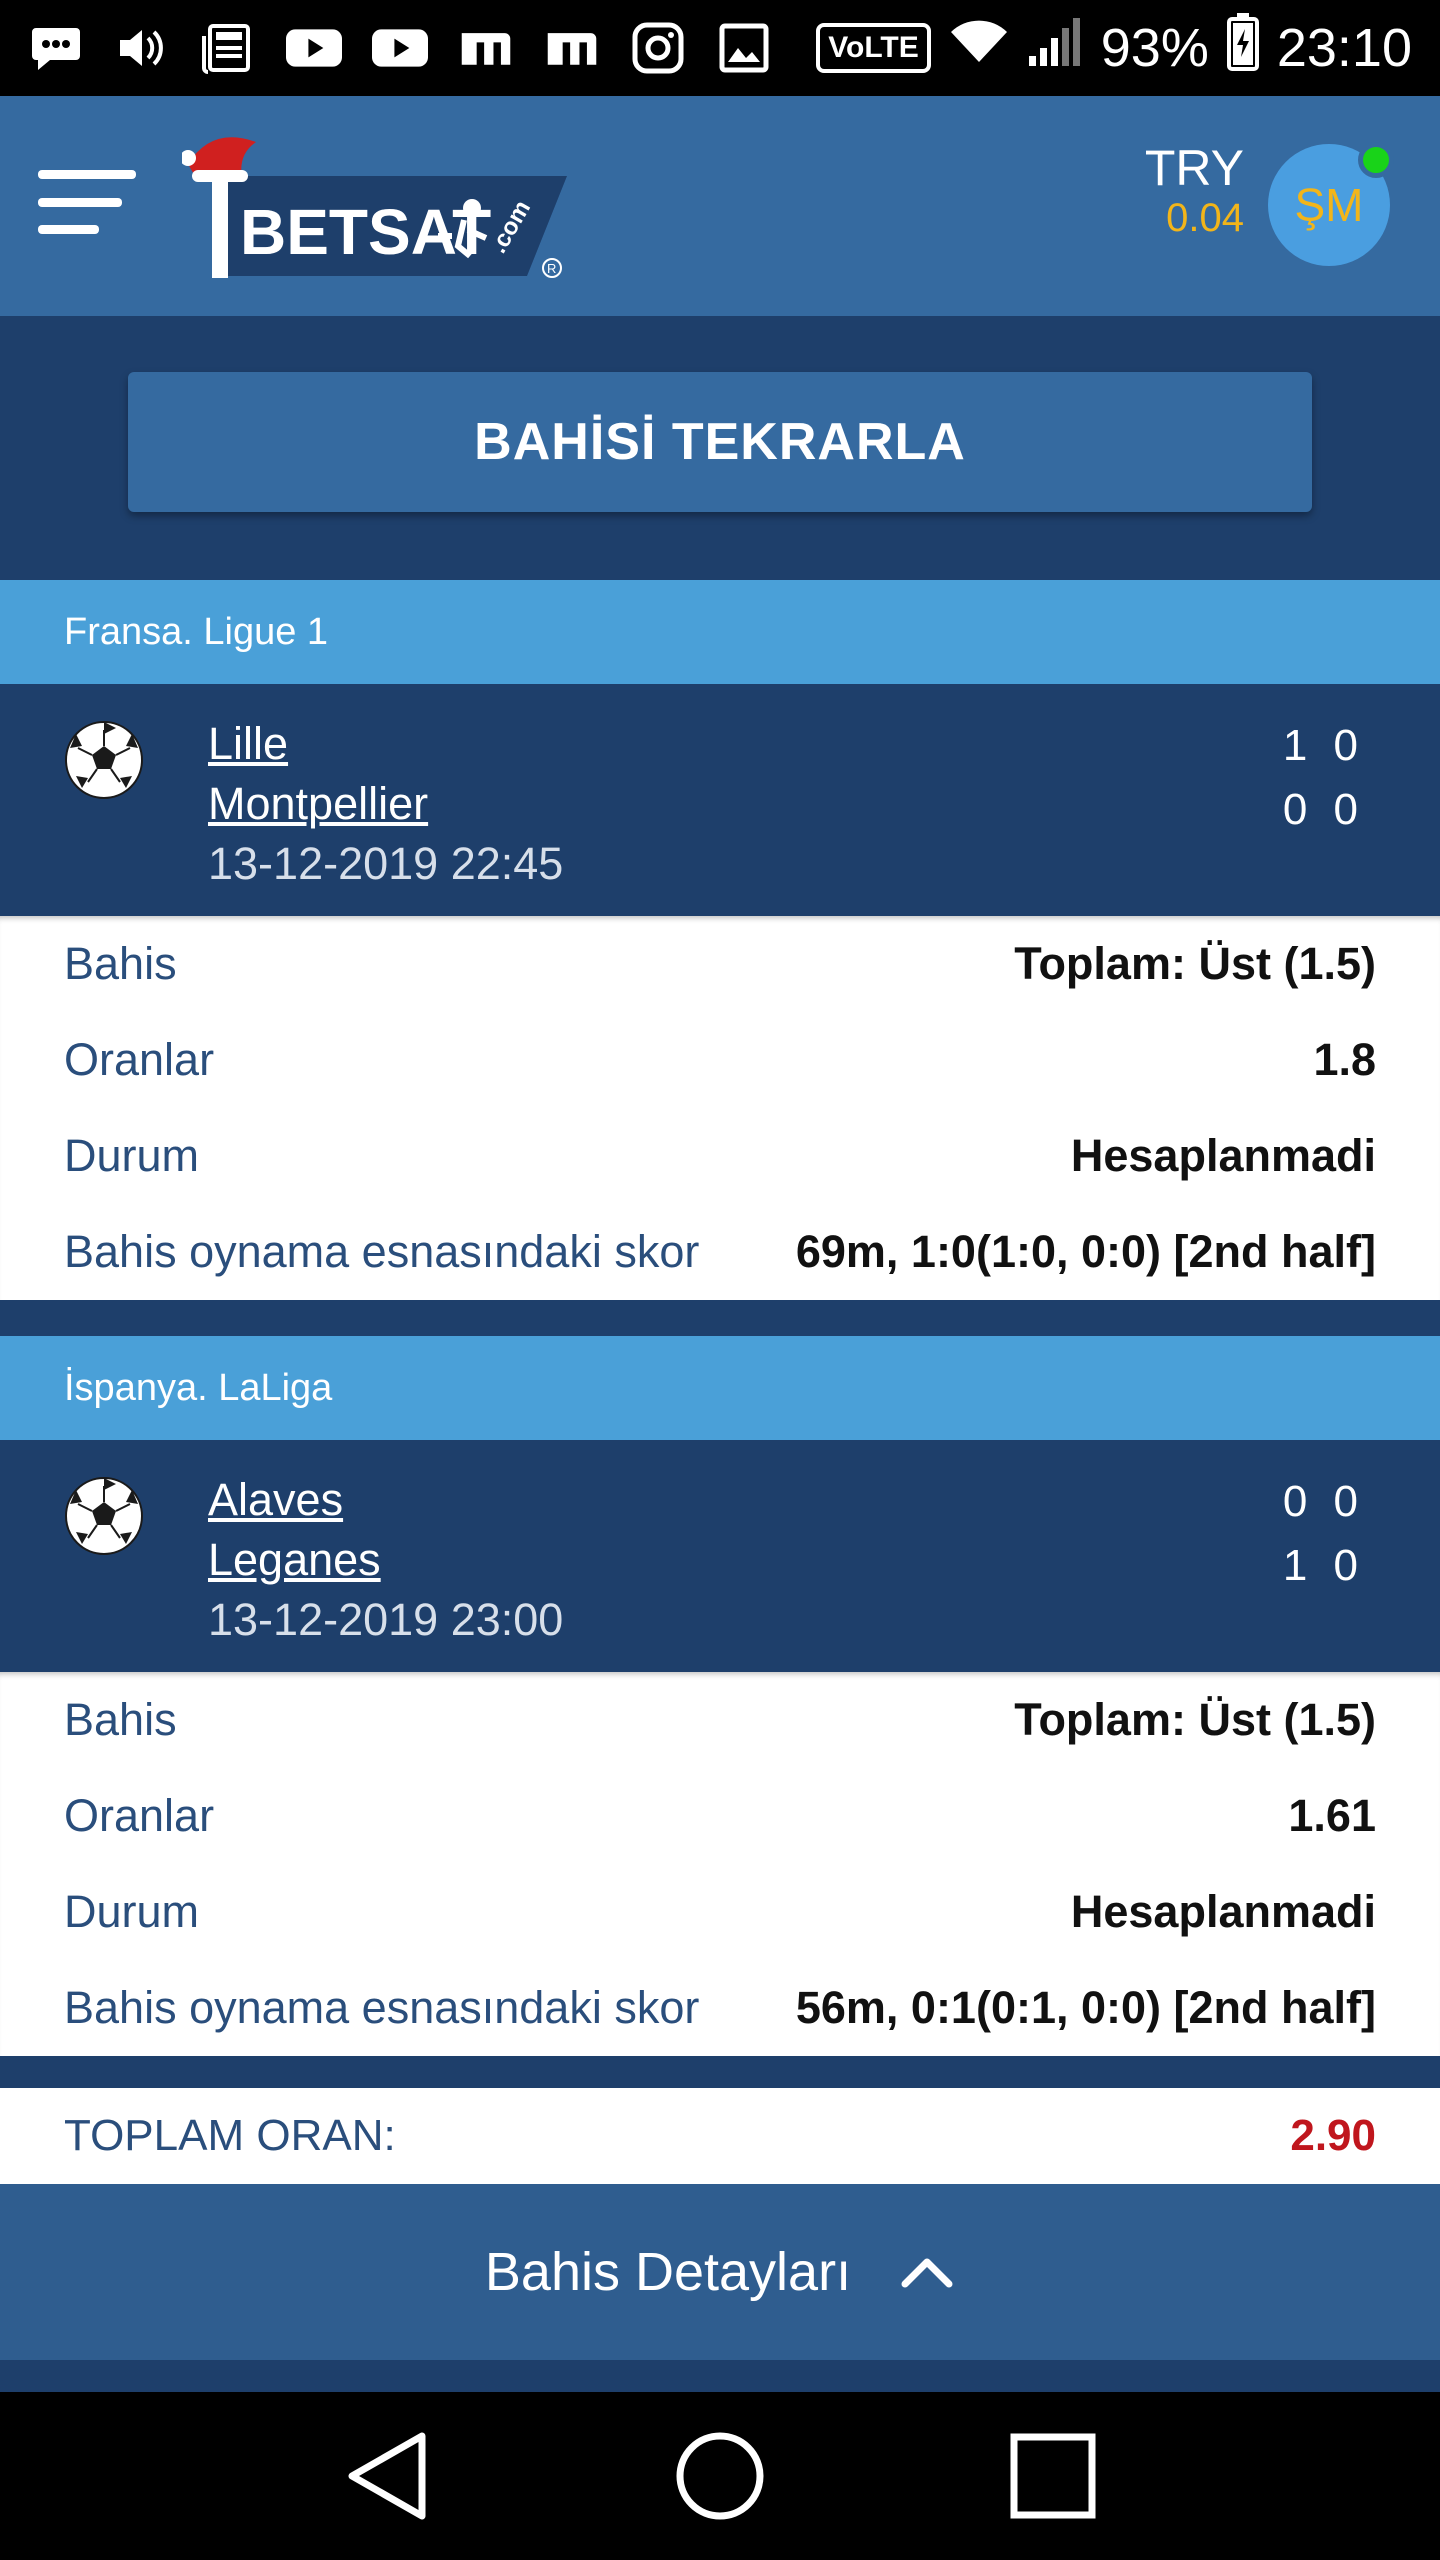 This screenshot has width=1440, height=2560. Describe the element at coordinates (1320, 745) in the screenshot. I see `home-score: 1 0` at that location.